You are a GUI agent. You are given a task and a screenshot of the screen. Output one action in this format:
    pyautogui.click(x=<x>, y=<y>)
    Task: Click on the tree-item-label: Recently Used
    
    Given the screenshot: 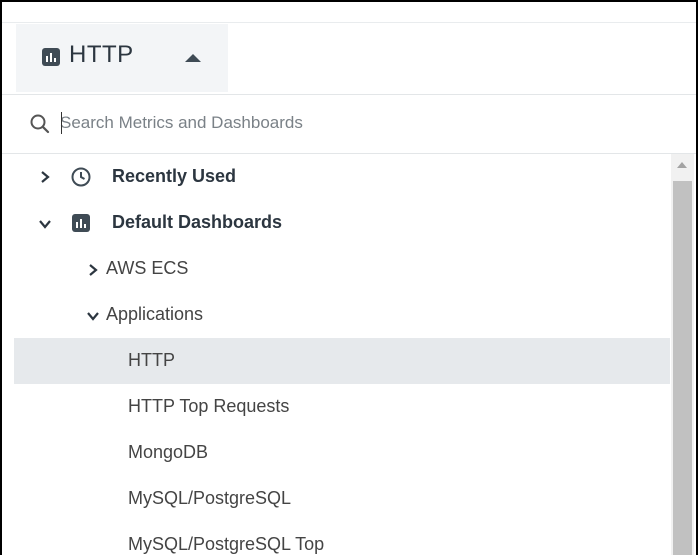 What is the action you would take?
    pyautogui.click(x=174, y=176)
    